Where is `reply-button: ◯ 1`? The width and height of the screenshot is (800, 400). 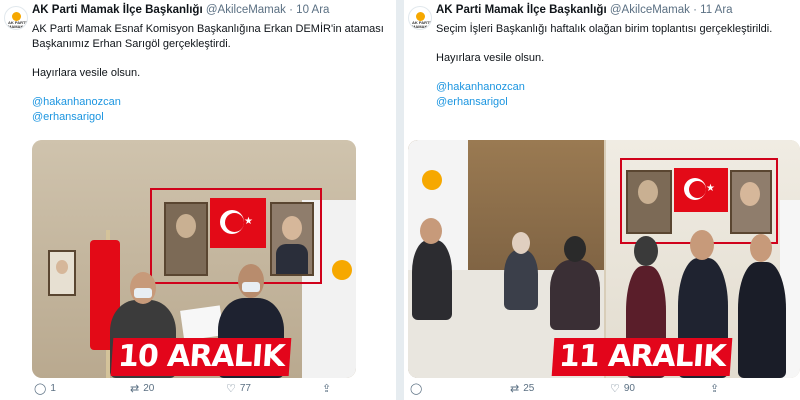
reply-button: ◯ 1 is located at coordinates (45, 388).